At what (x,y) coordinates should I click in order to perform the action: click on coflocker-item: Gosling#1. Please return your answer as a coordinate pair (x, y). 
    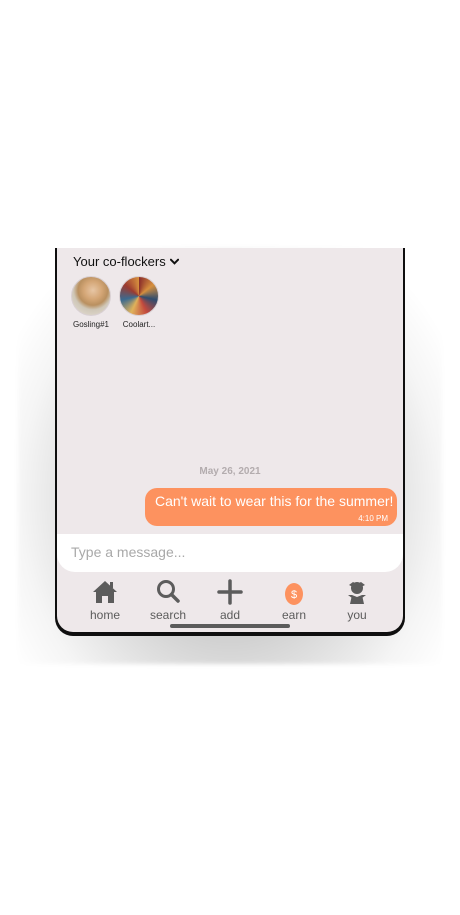
    Looking at the image, I should click on (91, 302).